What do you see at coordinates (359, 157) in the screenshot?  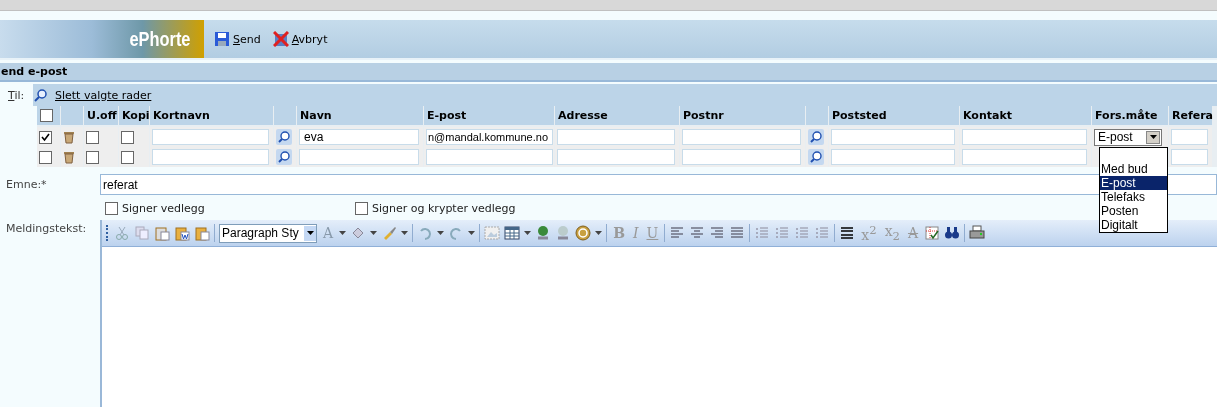 I see `name-field` at bounding box center [359, 157].